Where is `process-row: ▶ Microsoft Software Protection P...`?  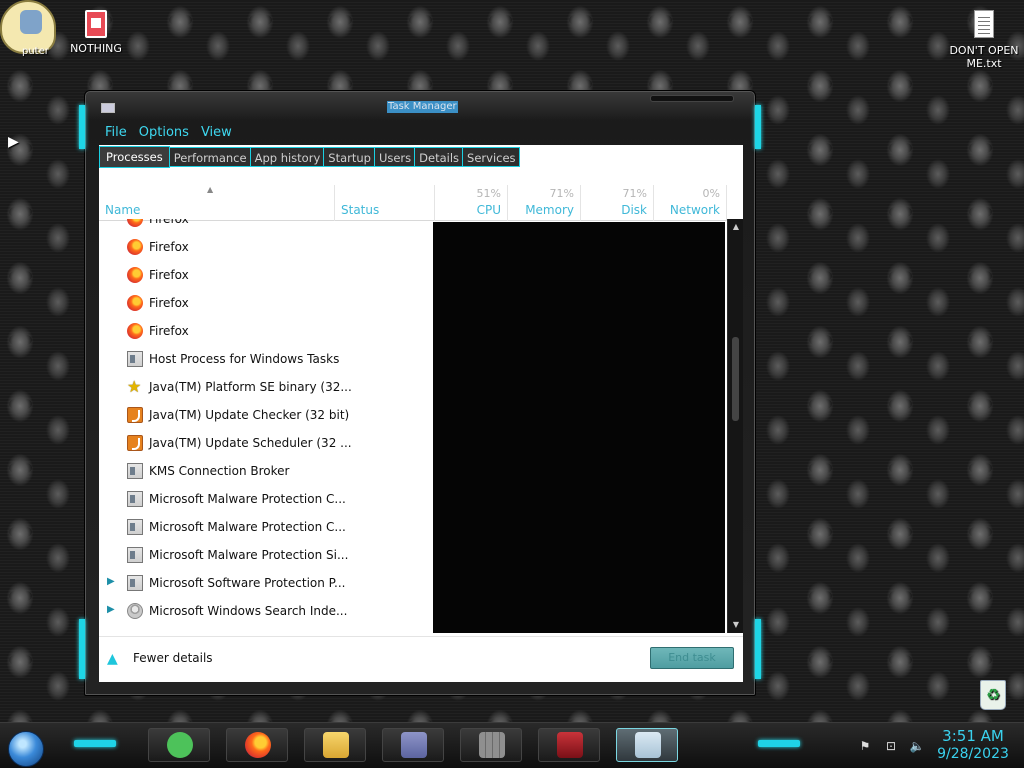 process-row: ▶ Microsoft Software Protection P... is located at coordinates (413, 583).